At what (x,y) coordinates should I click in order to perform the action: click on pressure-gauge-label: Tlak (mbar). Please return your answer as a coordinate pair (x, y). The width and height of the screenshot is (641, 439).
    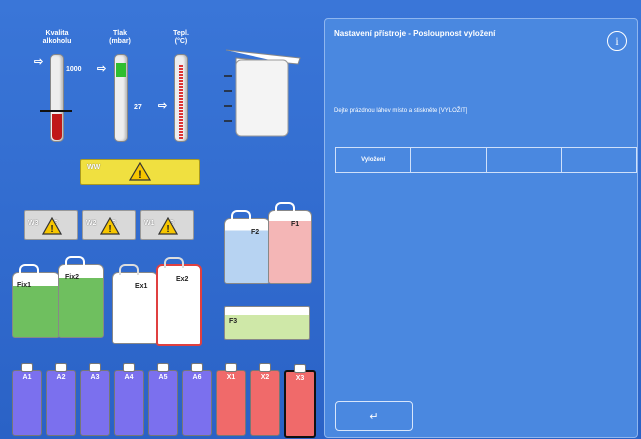
    Looking at the image, I should click on (120, 38).